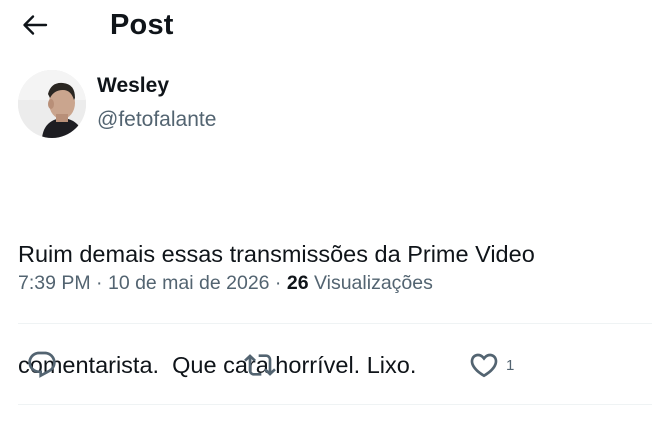  Describe the element at coordinates (326, 26) in the screenshot. I see `post-header: Post` at that location.